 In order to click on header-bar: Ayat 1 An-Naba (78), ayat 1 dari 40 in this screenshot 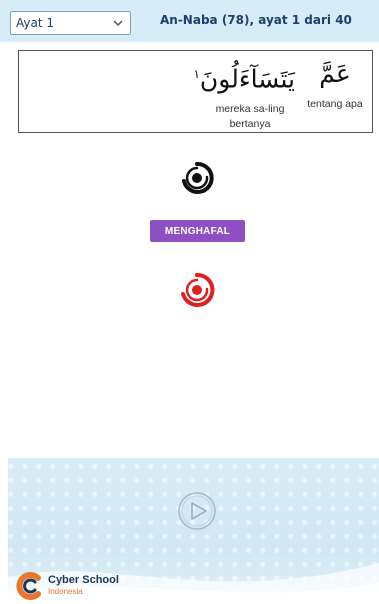, I will do `click(189, 21)`.